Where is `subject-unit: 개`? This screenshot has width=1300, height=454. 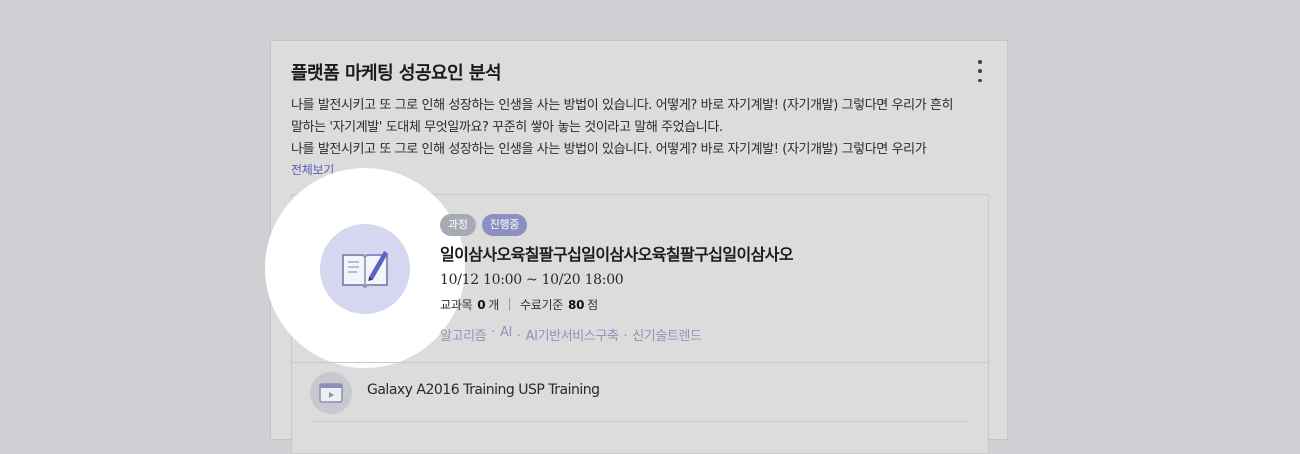 subject-unit: 개 is located at coordinates (494, 305).